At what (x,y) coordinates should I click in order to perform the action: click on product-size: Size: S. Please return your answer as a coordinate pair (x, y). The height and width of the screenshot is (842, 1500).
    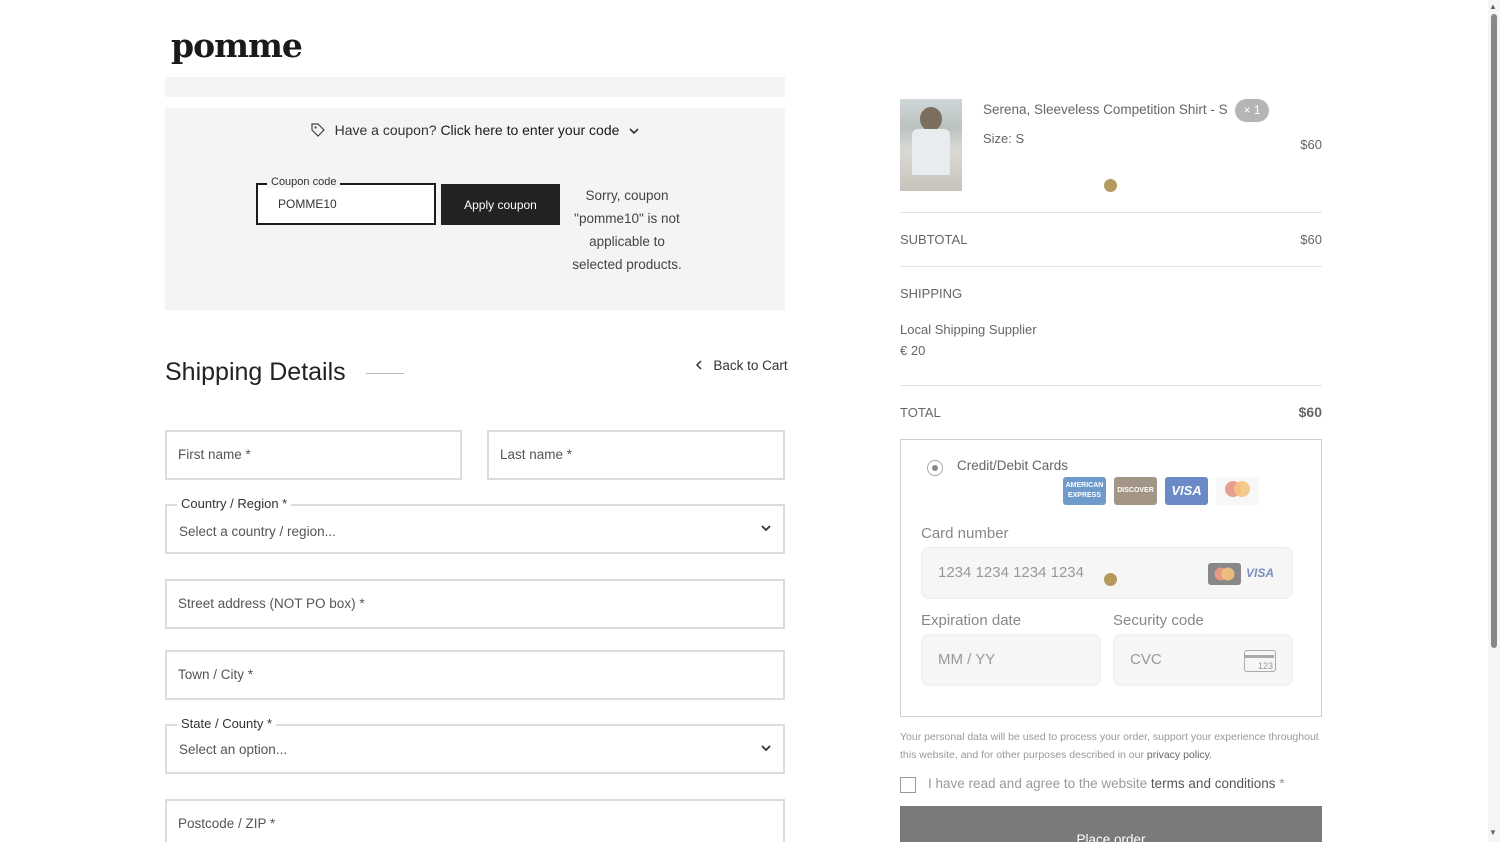
    Looking at the image, I should click on (1004, 138).